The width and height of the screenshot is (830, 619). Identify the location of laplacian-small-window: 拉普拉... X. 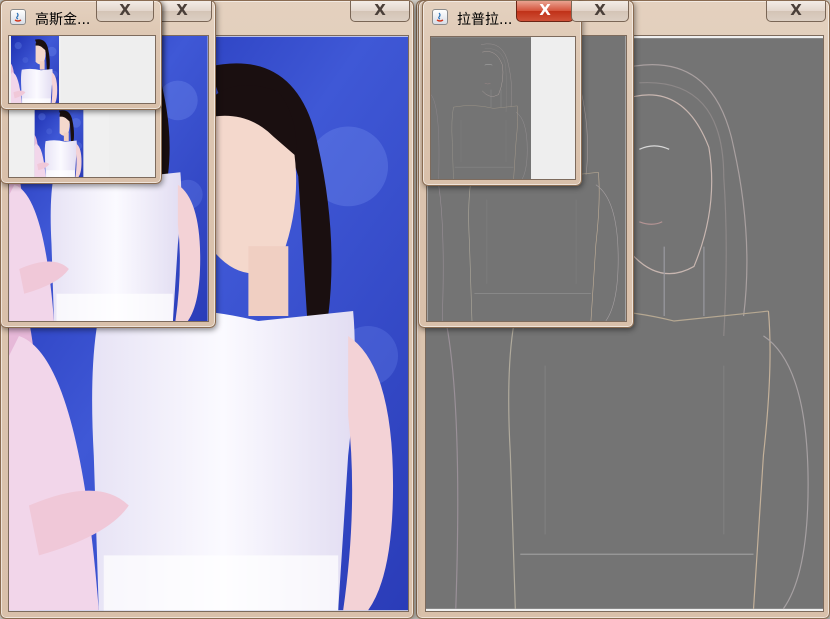
(502, 93).